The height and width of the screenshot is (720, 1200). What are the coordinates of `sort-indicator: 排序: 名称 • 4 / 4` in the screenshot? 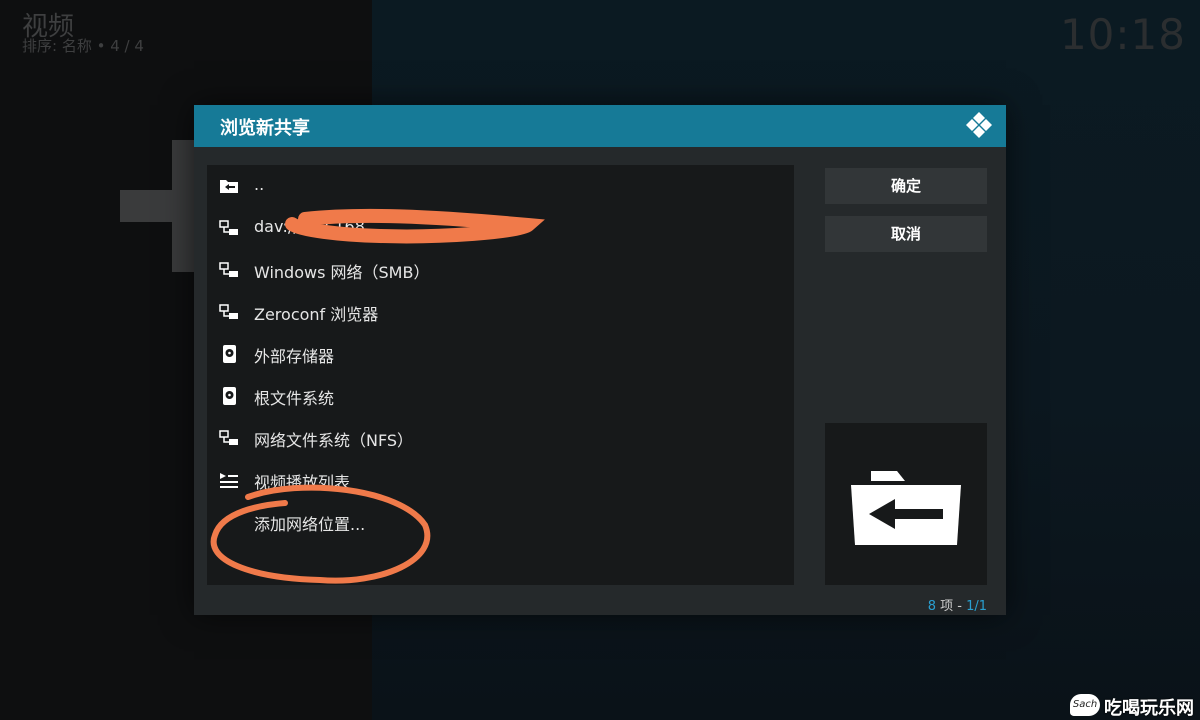 It's located at (83, 46).